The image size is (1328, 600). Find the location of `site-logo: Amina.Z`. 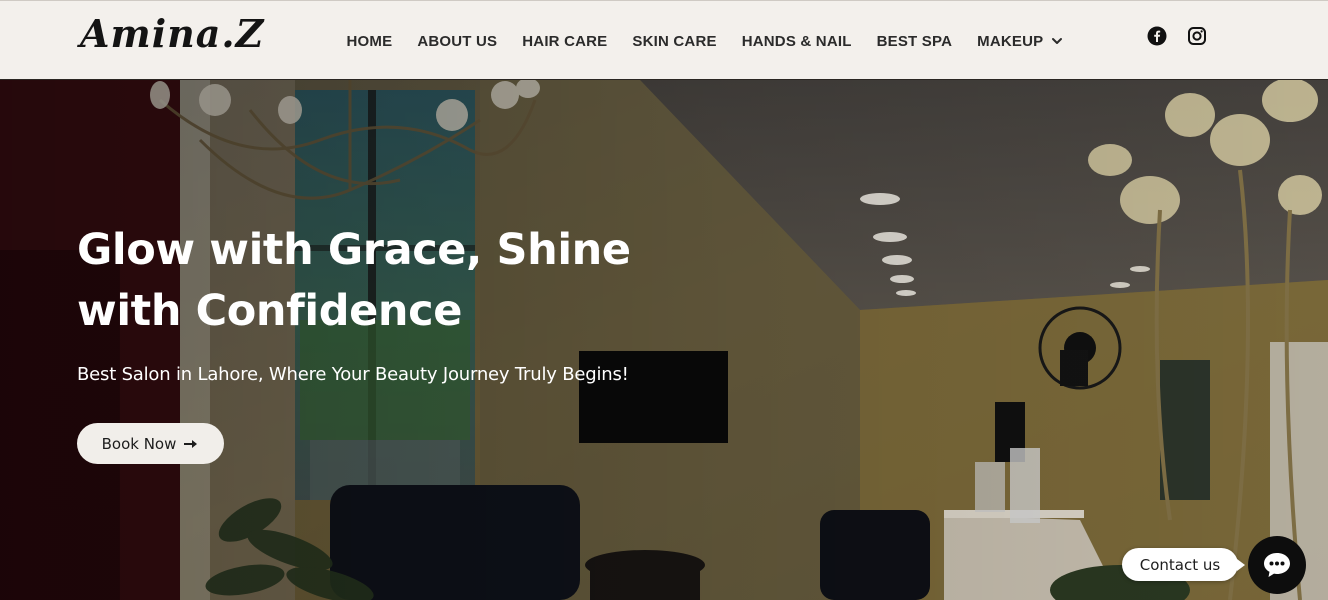

site-logo: Amina.Z is located at coordinates (172, 33).